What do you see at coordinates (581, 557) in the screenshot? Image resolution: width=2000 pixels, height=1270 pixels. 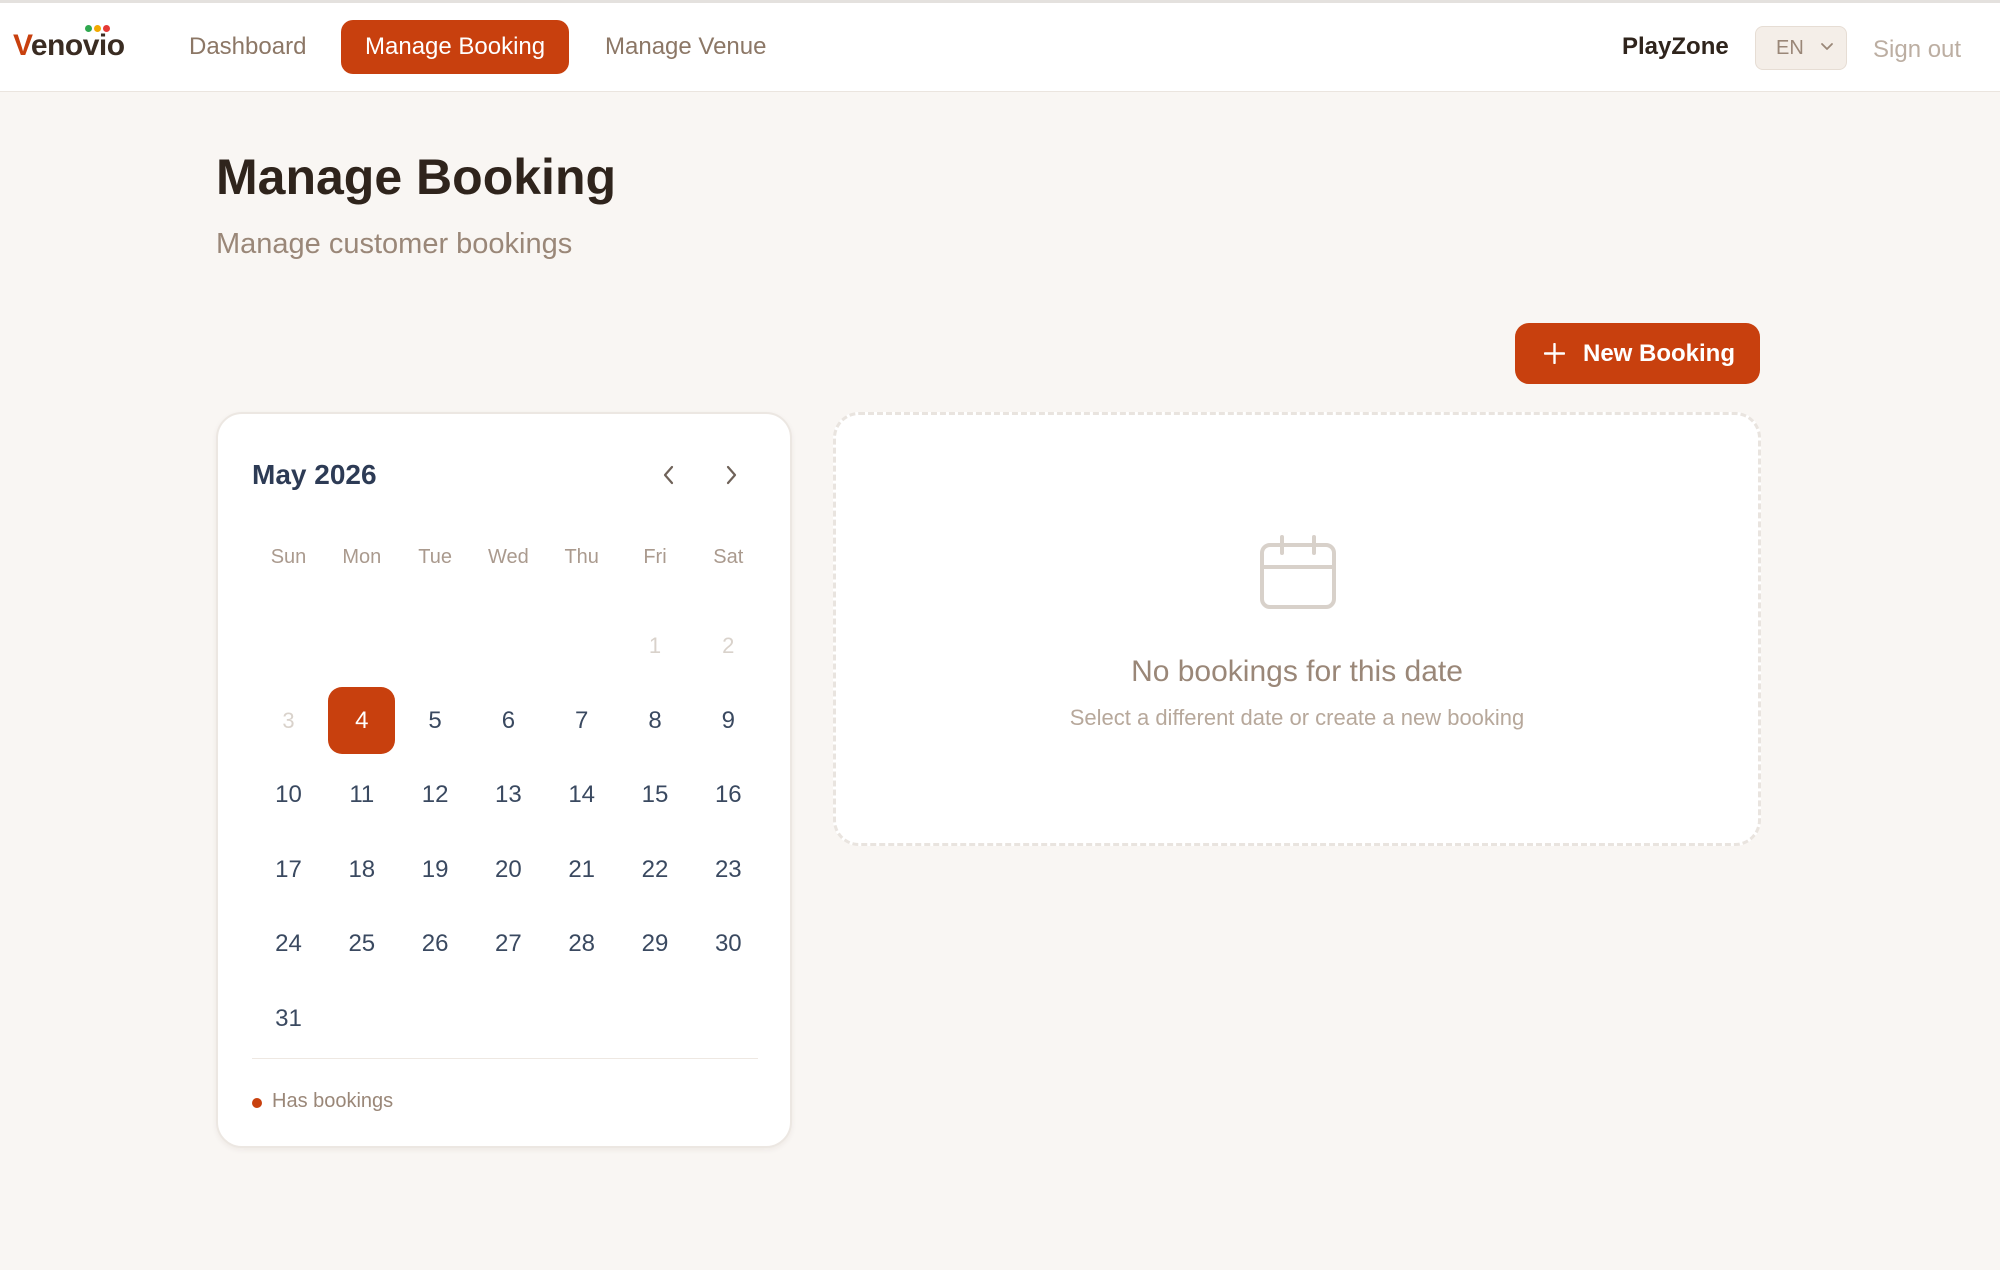 I see `weekday-thu: Thu` at bounding box center [581, 557].